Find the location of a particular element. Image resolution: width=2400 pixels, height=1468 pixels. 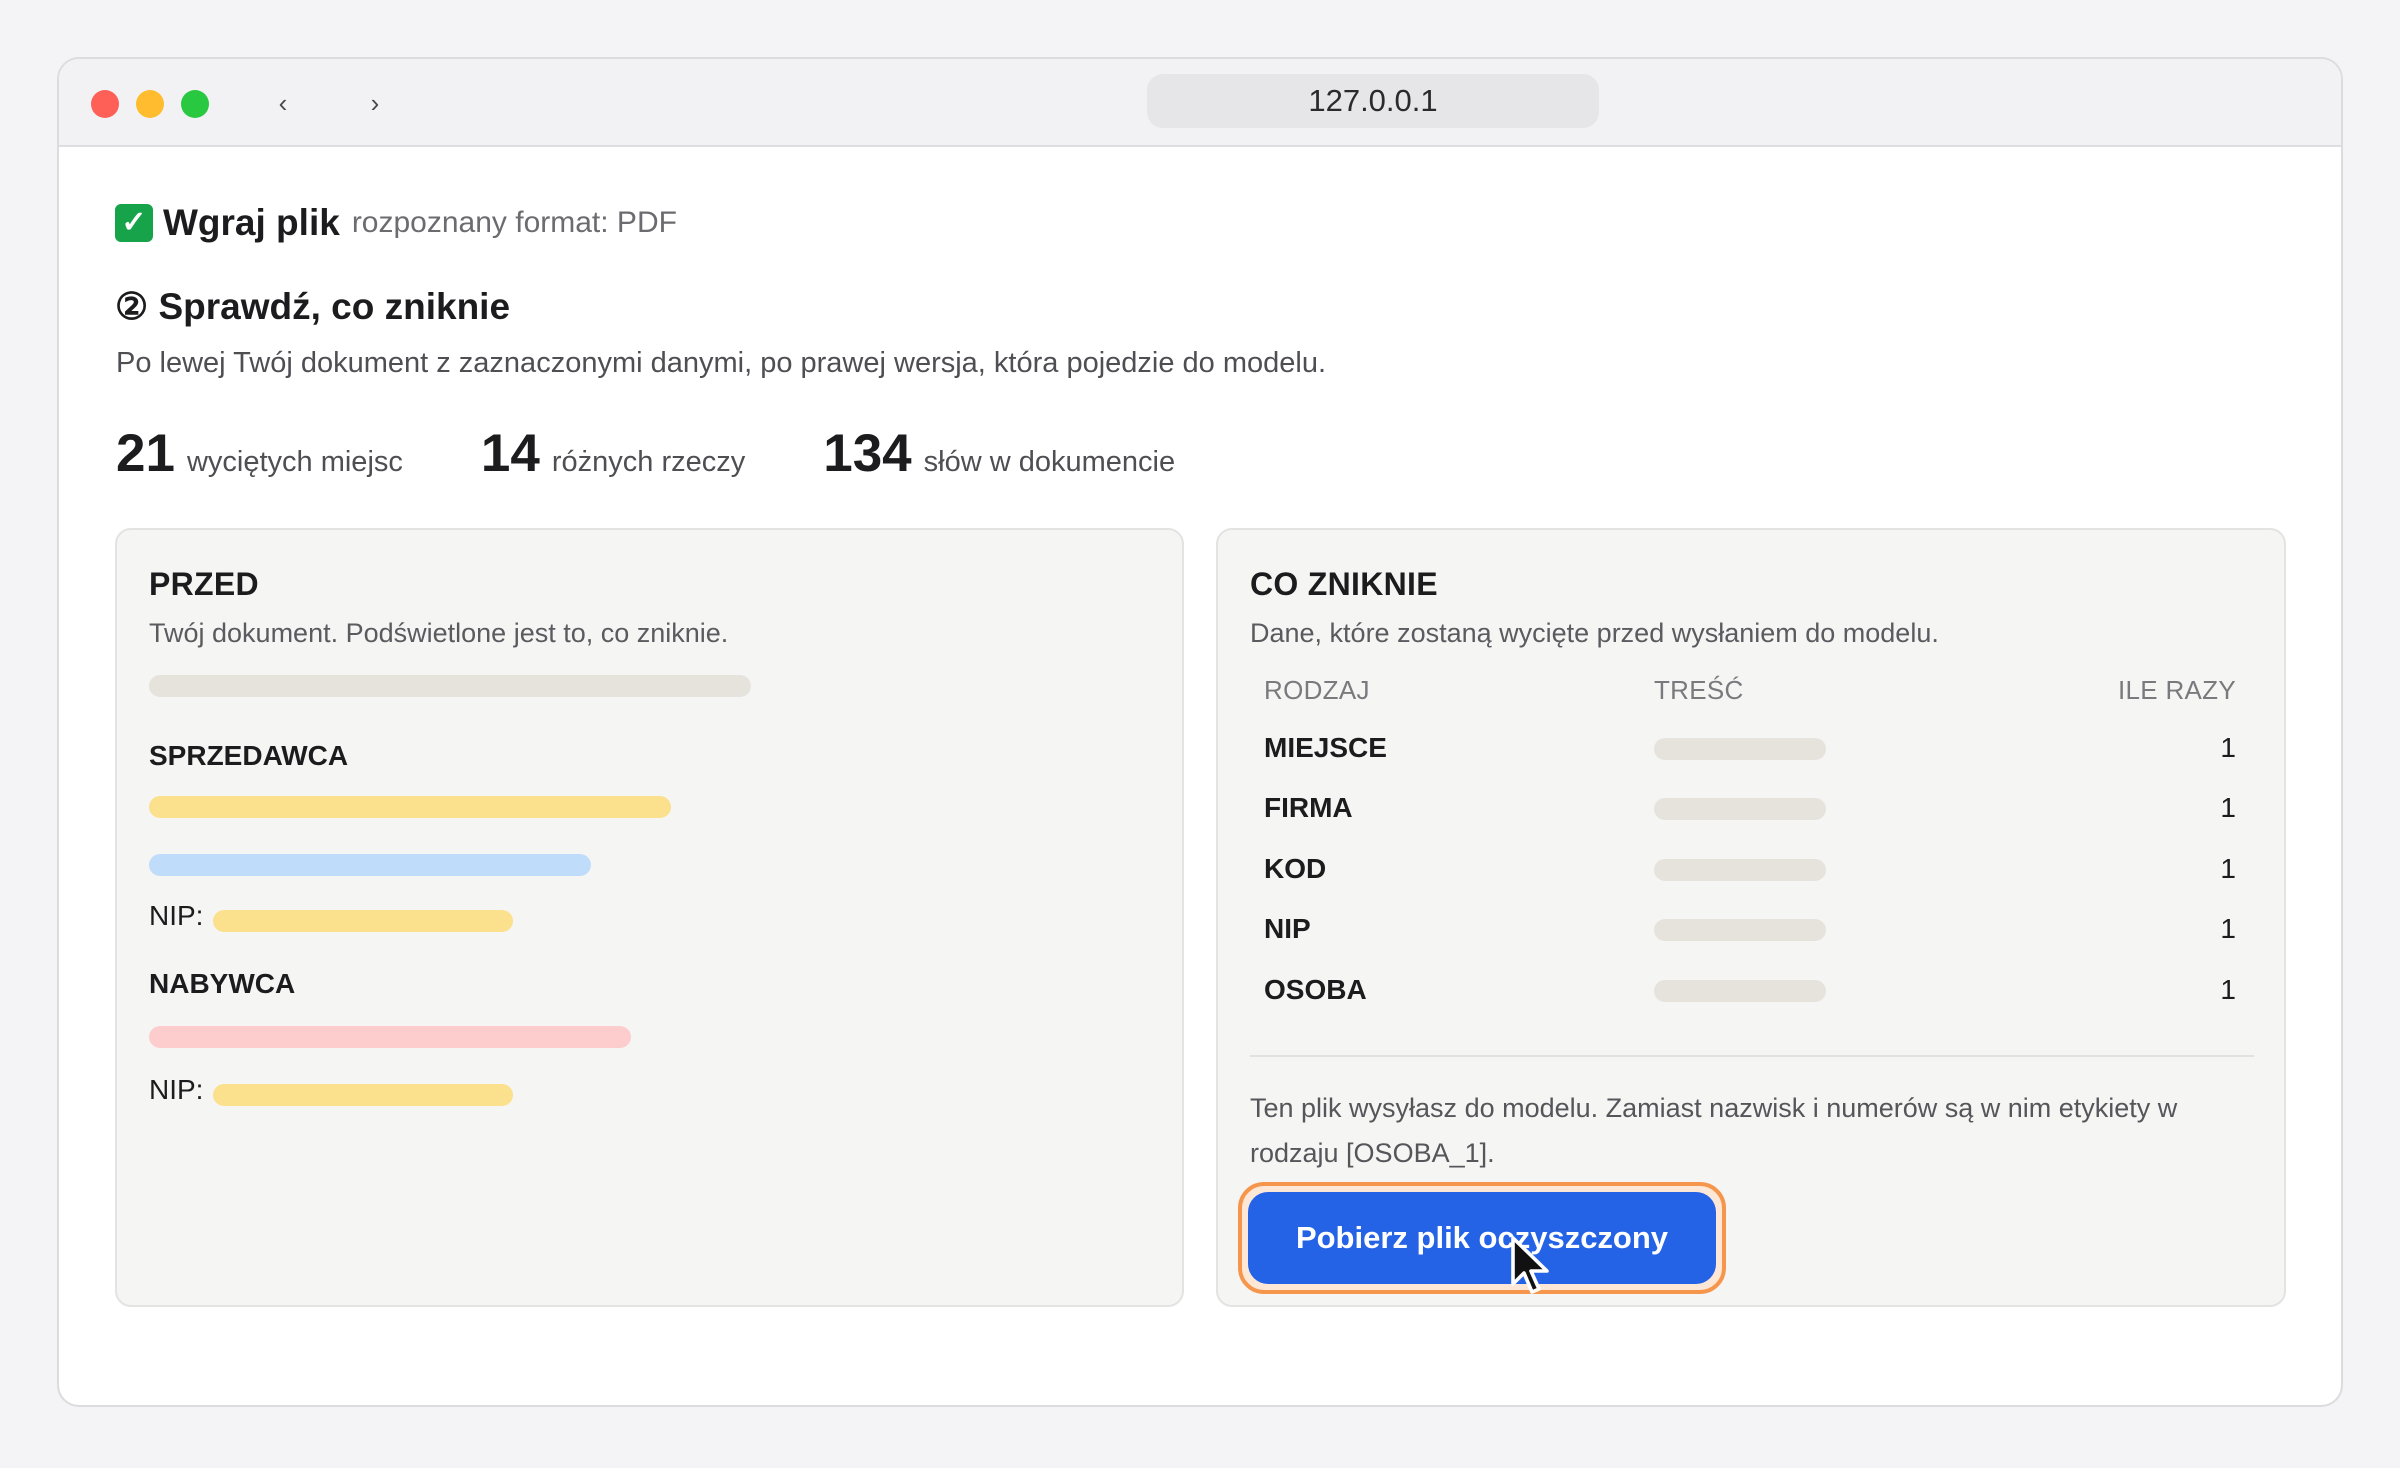

stat-label: słów w dokumencie is located at coordinates (1049, 462).